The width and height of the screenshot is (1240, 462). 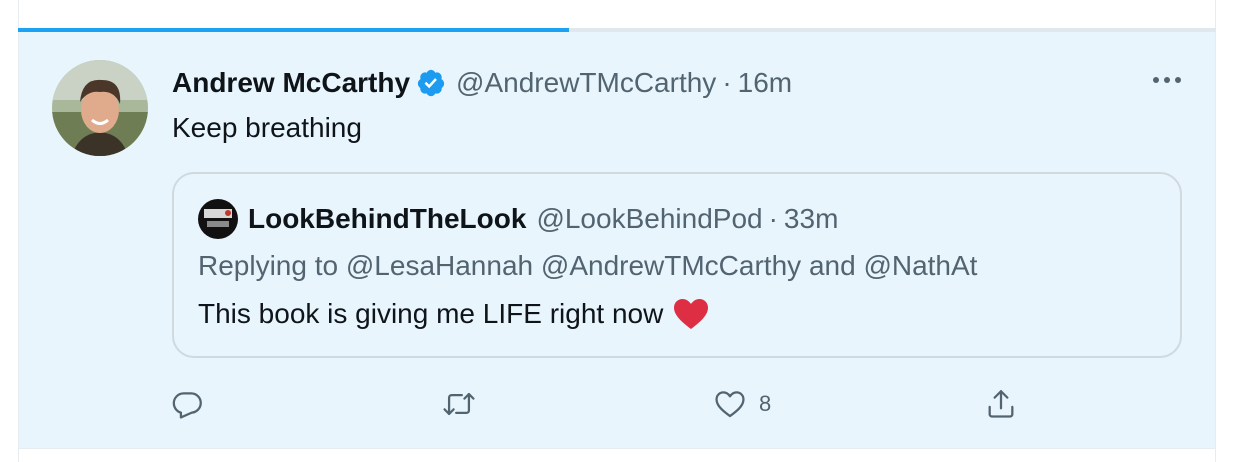 I want to click on quoted-text: This book is giving me LIFE right now, so click(x=431, y=313).